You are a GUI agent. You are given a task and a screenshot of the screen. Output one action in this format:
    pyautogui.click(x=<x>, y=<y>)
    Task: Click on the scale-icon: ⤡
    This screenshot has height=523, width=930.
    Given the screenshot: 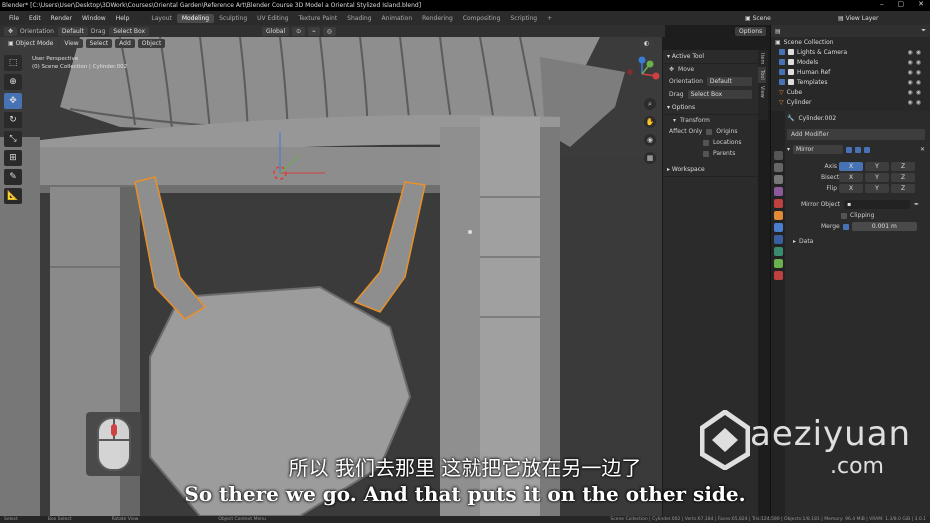 What is the action you would take?
    pyautogui.click(x=13, y=139)
    